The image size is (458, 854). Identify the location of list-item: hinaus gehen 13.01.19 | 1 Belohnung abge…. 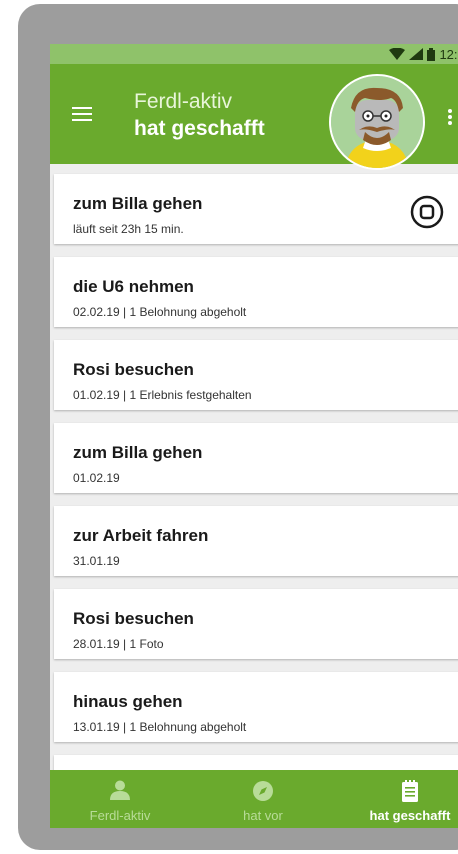
(256, 707).